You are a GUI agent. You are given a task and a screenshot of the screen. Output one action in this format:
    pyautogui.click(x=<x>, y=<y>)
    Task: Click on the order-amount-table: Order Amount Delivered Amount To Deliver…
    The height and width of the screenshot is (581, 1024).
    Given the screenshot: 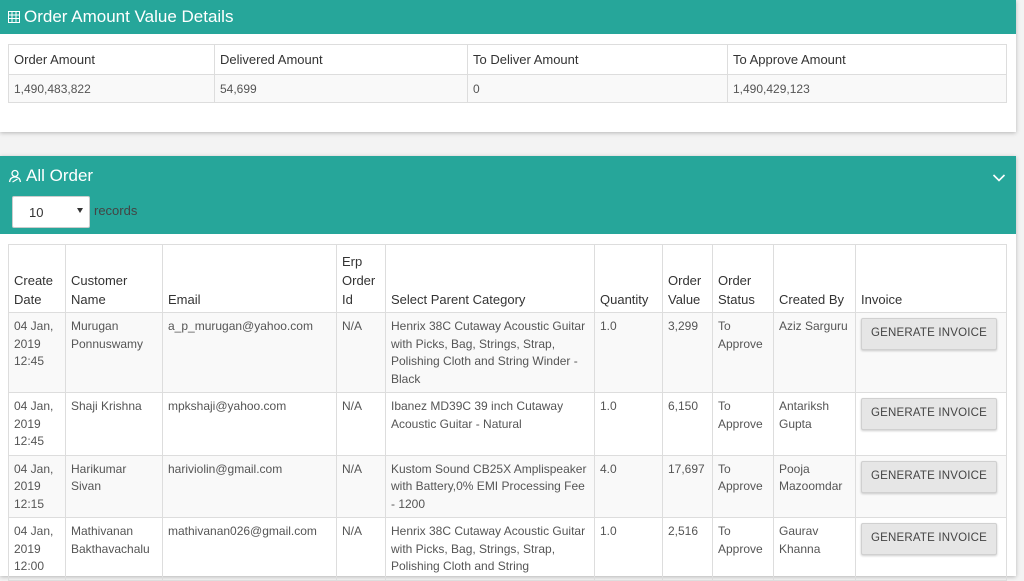 What is the action you would take?
    pyautogui.click(x=507, y=73)
    